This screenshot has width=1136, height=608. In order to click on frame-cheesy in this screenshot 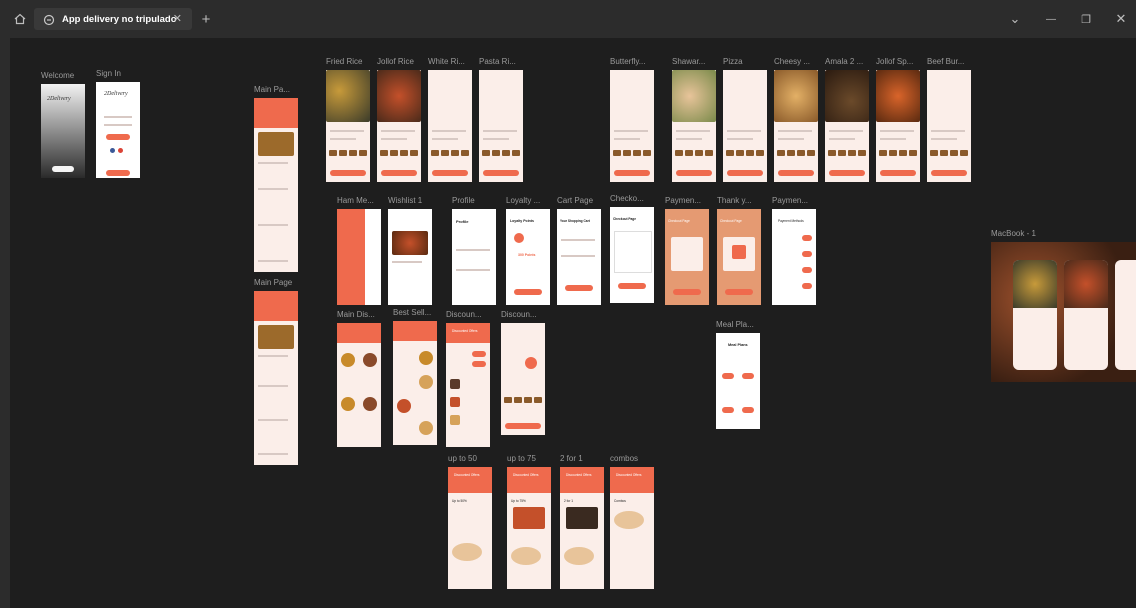, I will do `click(796, 126)`.